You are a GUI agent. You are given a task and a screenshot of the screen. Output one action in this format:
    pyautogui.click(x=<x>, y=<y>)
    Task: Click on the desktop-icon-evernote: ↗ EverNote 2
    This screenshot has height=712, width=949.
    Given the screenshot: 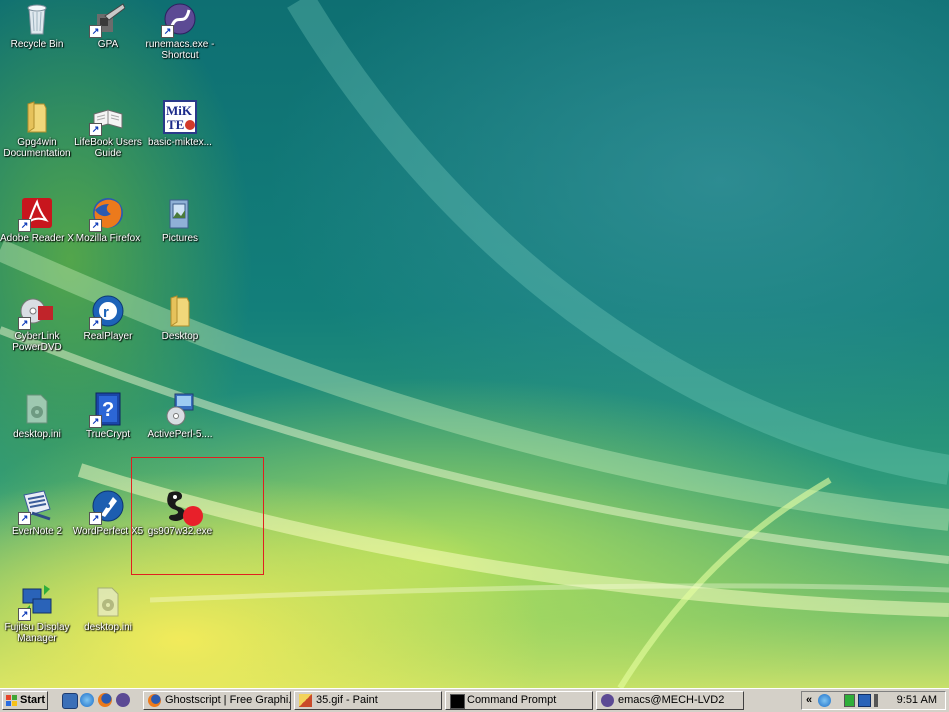 What is the action you would take?
    pyautogui.click(x=37, y=513)
    